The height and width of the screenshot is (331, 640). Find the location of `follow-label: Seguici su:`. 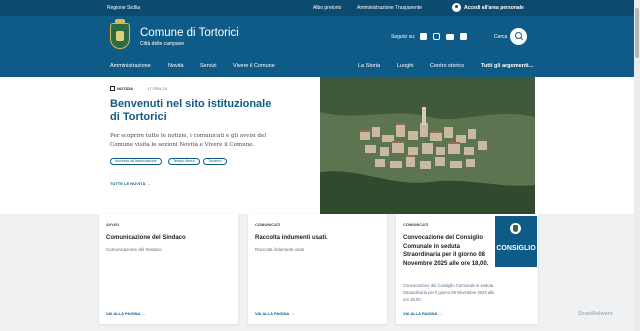

follow-label: Seguici su: is located at coordinates (403, 37).